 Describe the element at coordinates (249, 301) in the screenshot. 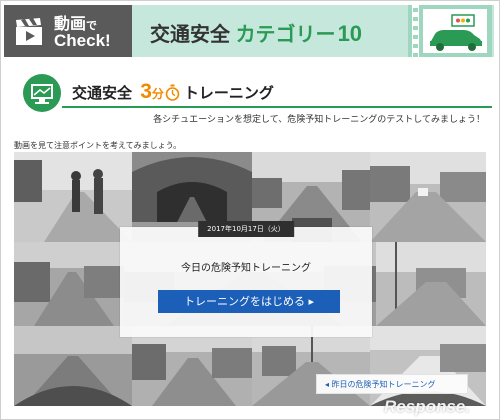

I see `start-training-button: トレーニングをはじめる ▸` at that location.